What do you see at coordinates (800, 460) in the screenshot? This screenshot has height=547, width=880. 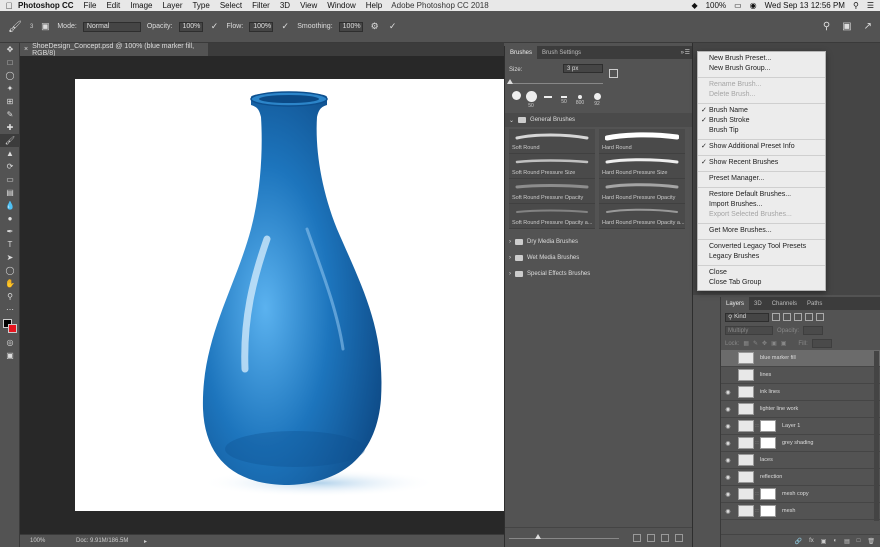 I see `layer-row: ◉ laces` at bounding box center [800, 460].